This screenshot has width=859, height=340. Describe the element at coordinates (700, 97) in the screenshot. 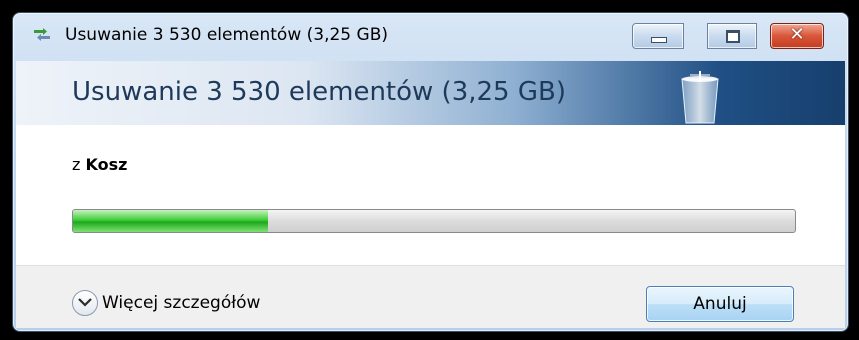

I see `recycle-bin-icon` at that location.